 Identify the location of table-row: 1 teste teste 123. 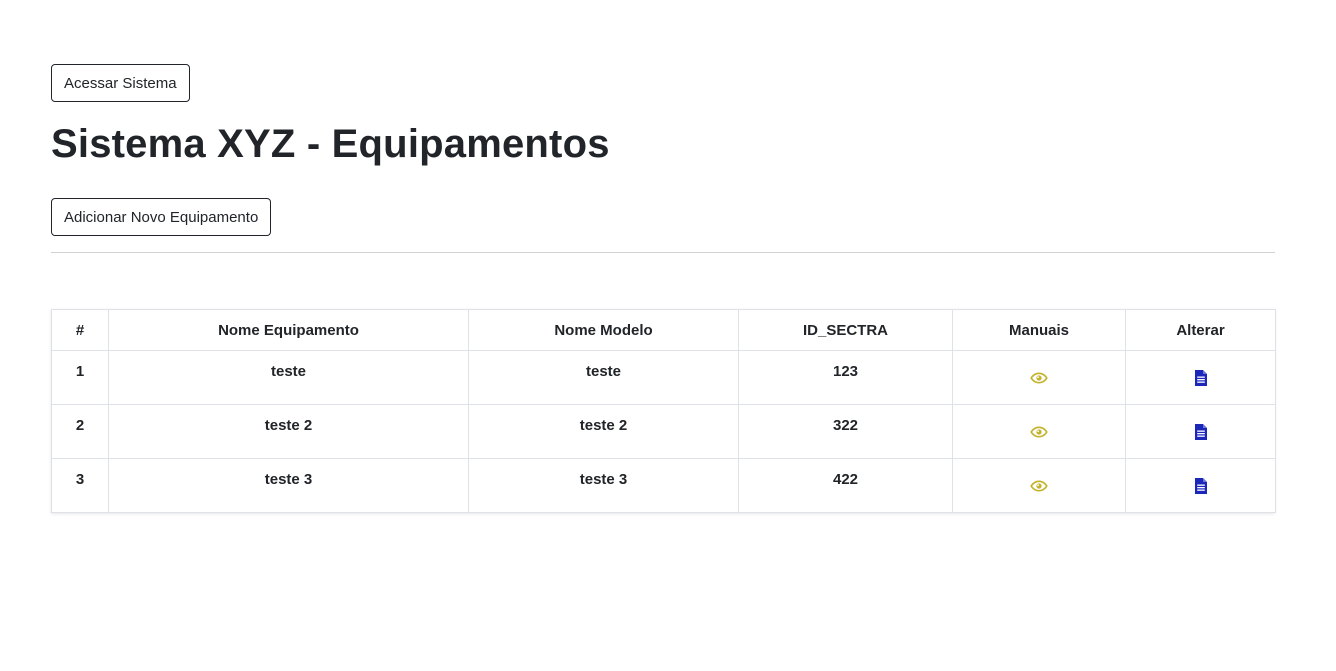
(663, 377).